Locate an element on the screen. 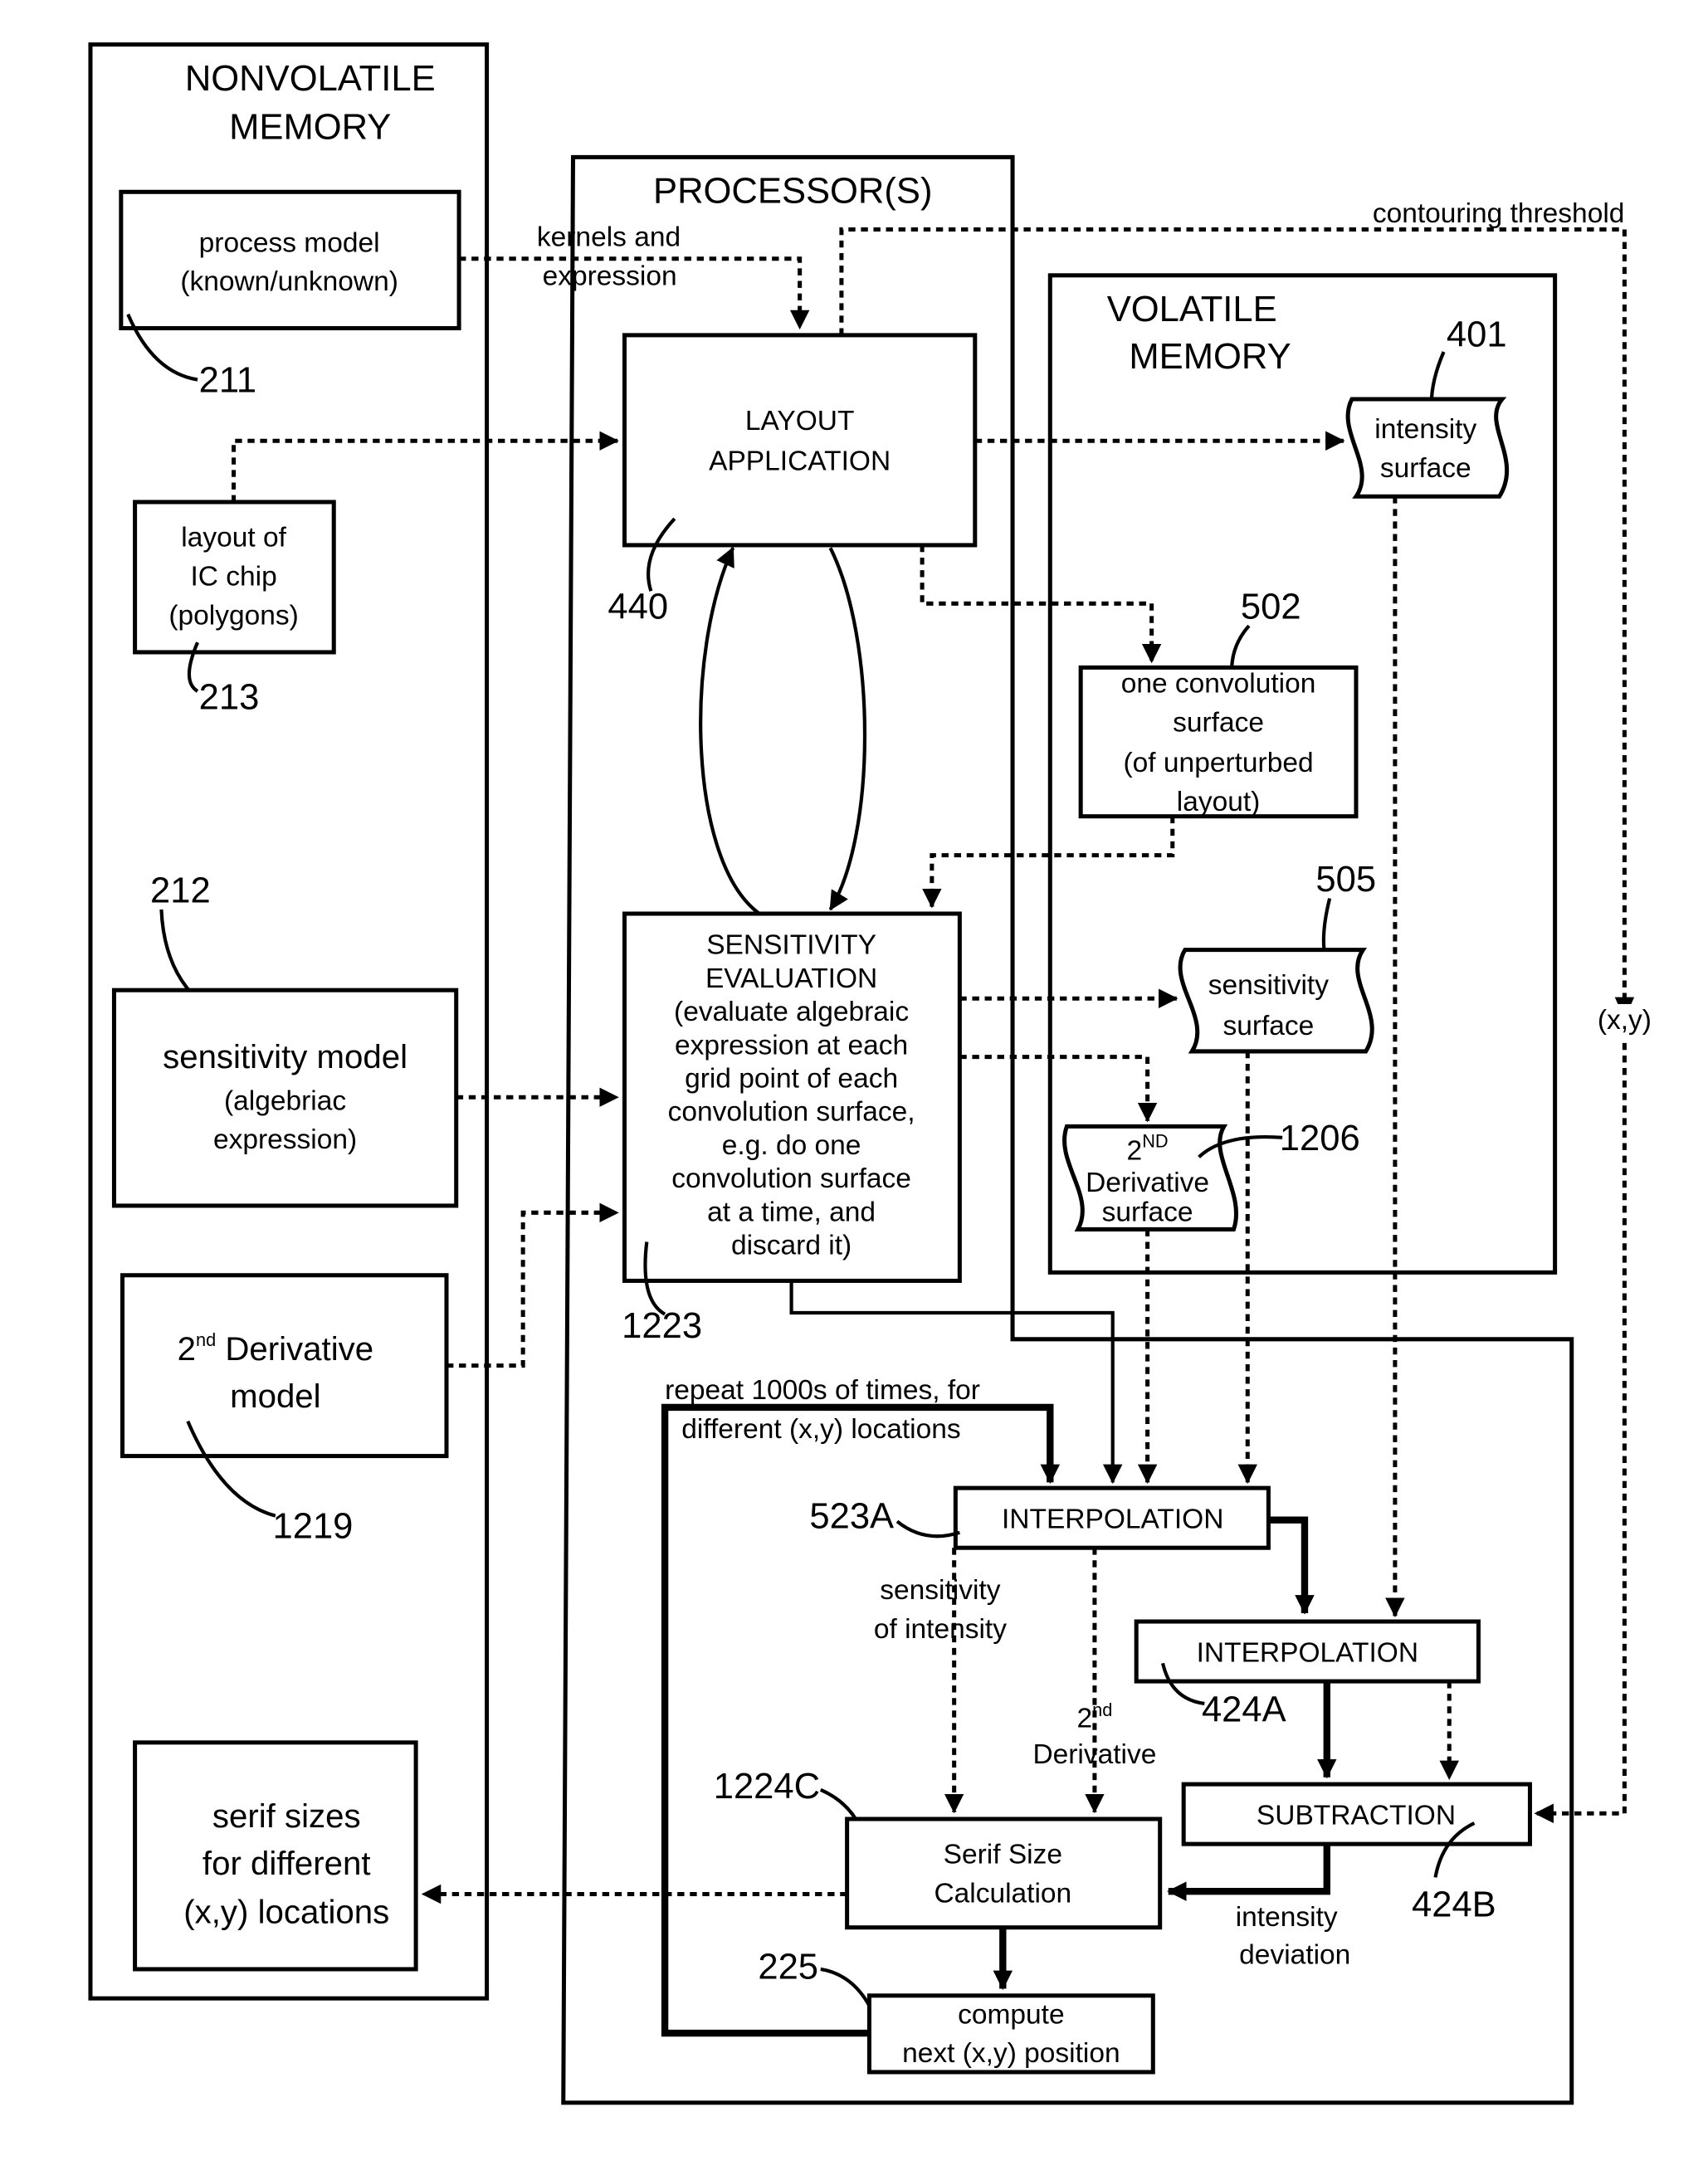 The height and width of the screenshot is (2175, 1708). layout-application-box: LAYOUT APPLICATION is located at coordinates (800, 440).